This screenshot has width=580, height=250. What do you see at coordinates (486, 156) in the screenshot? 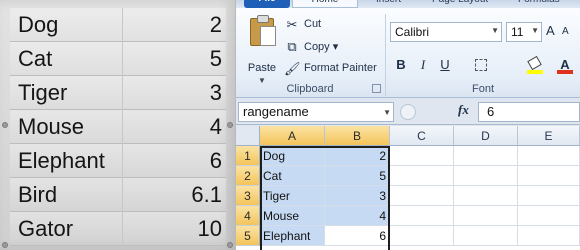
I see `cell-d1` at bounding box center [486, 156].